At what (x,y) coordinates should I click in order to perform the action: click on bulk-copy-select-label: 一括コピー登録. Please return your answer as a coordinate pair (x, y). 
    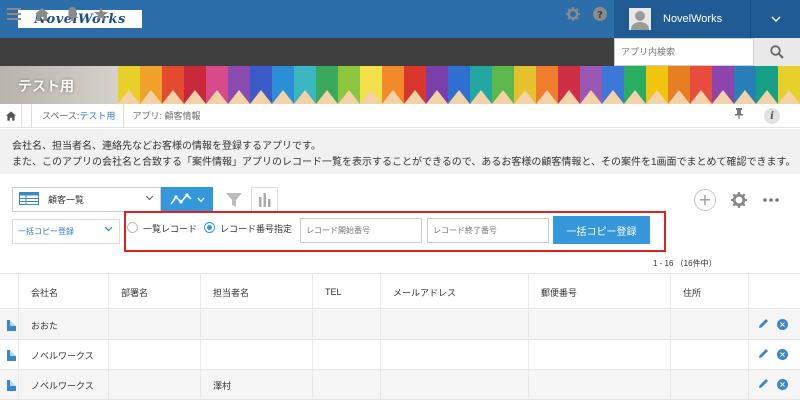
    Looking at the image, I should click on (46, 231).